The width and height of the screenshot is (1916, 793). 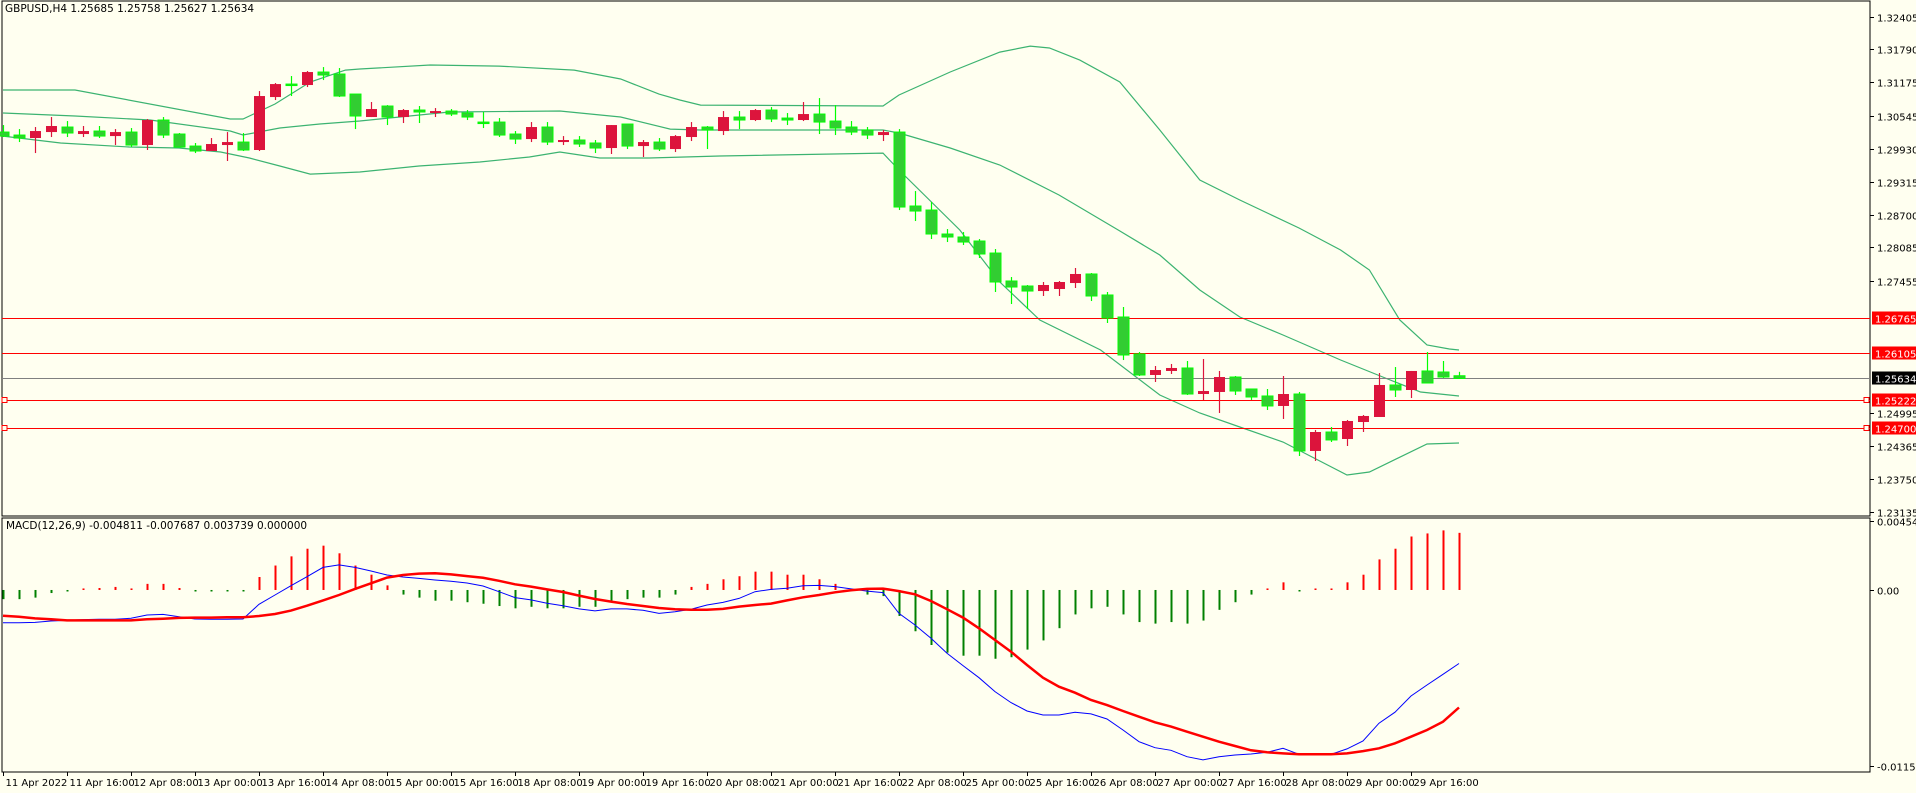 What do you see at coordinates (1895, 380) in the screenshot?
I see `price-tag-label: 1.25634` at bounding box center [1895, 380].